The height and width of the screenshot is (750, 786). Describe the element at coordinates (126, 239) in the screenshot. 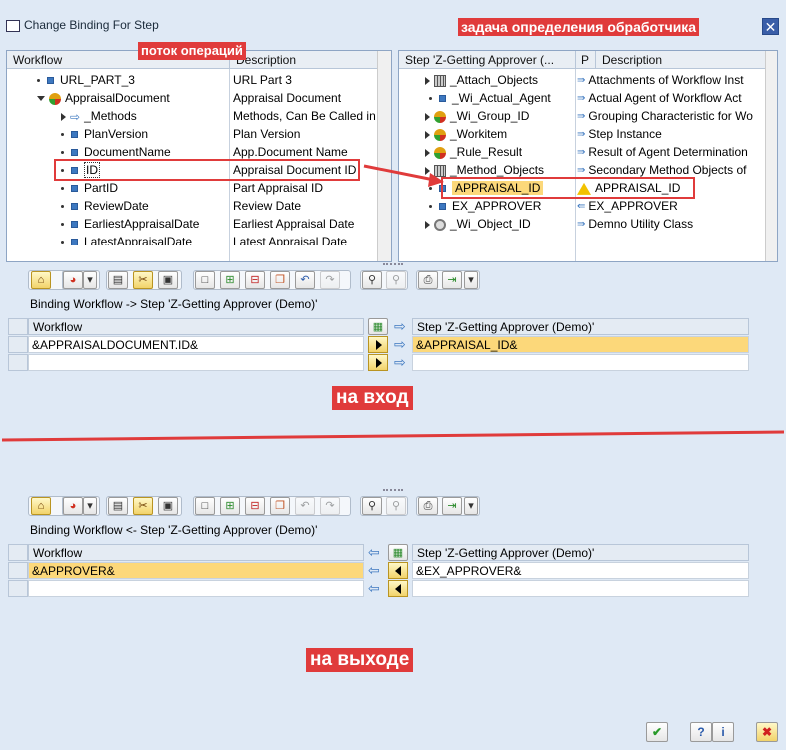

I see `tree-row: LatestAppraisalDate` at that location.